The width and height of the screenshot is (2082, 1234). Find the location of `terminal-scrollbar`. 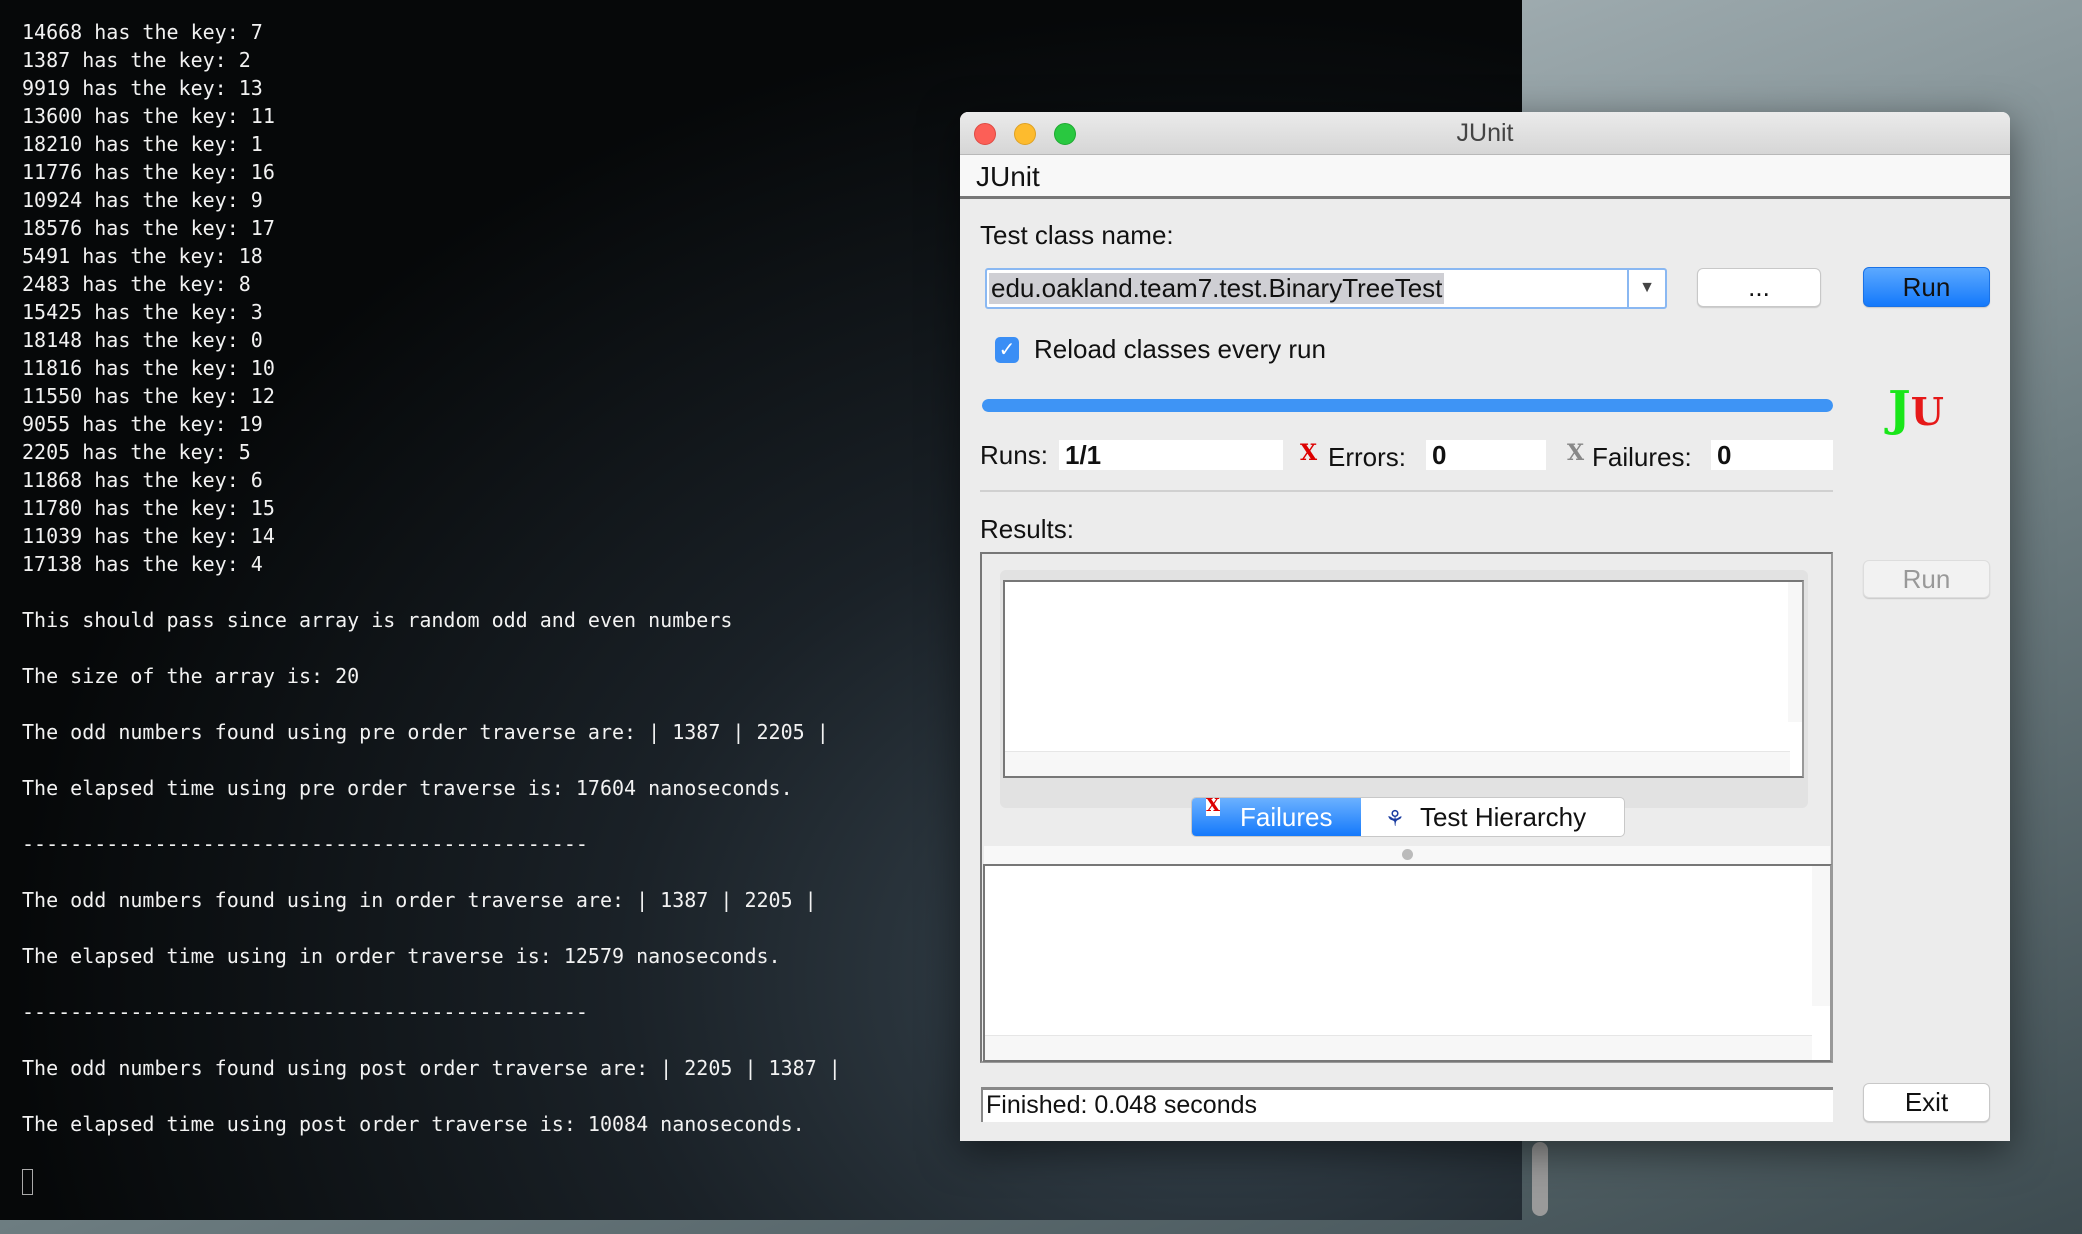

terminal-scrollbar is located at coordinates (1540, 1179).